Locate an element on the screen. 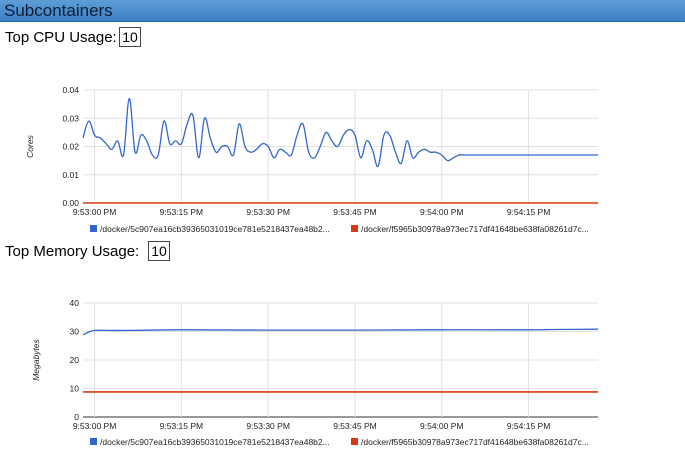  y-tick-label: 0.03 is located at coordinates (70, 118).